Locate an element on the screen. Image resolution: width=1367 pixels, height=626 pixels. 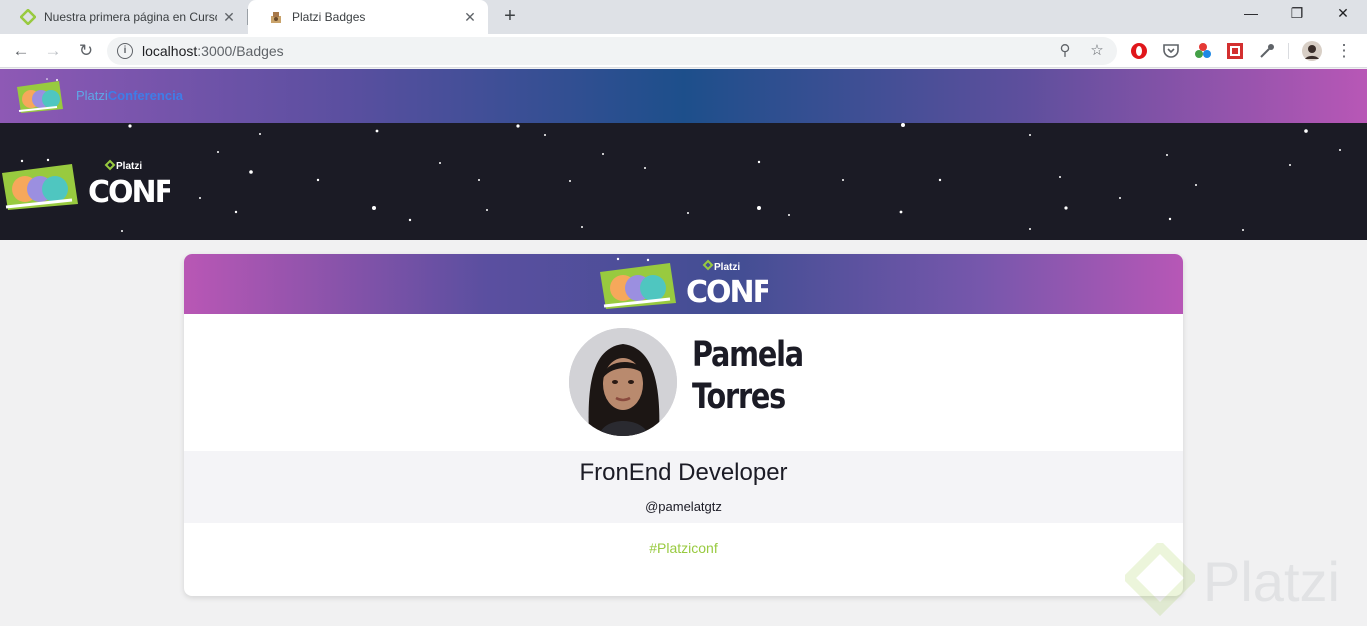
platzi-watermark-icon is located at coordinates (1160, 578).